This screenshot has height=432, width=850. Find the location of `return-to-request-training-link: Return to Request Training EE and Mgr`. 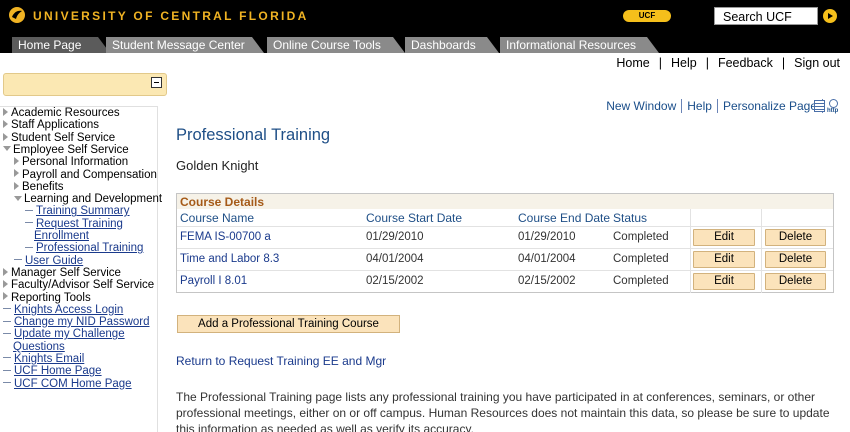

return-to-request-training-link: Return to Request Training EE and Mgr is located at coordinates (281, 361).